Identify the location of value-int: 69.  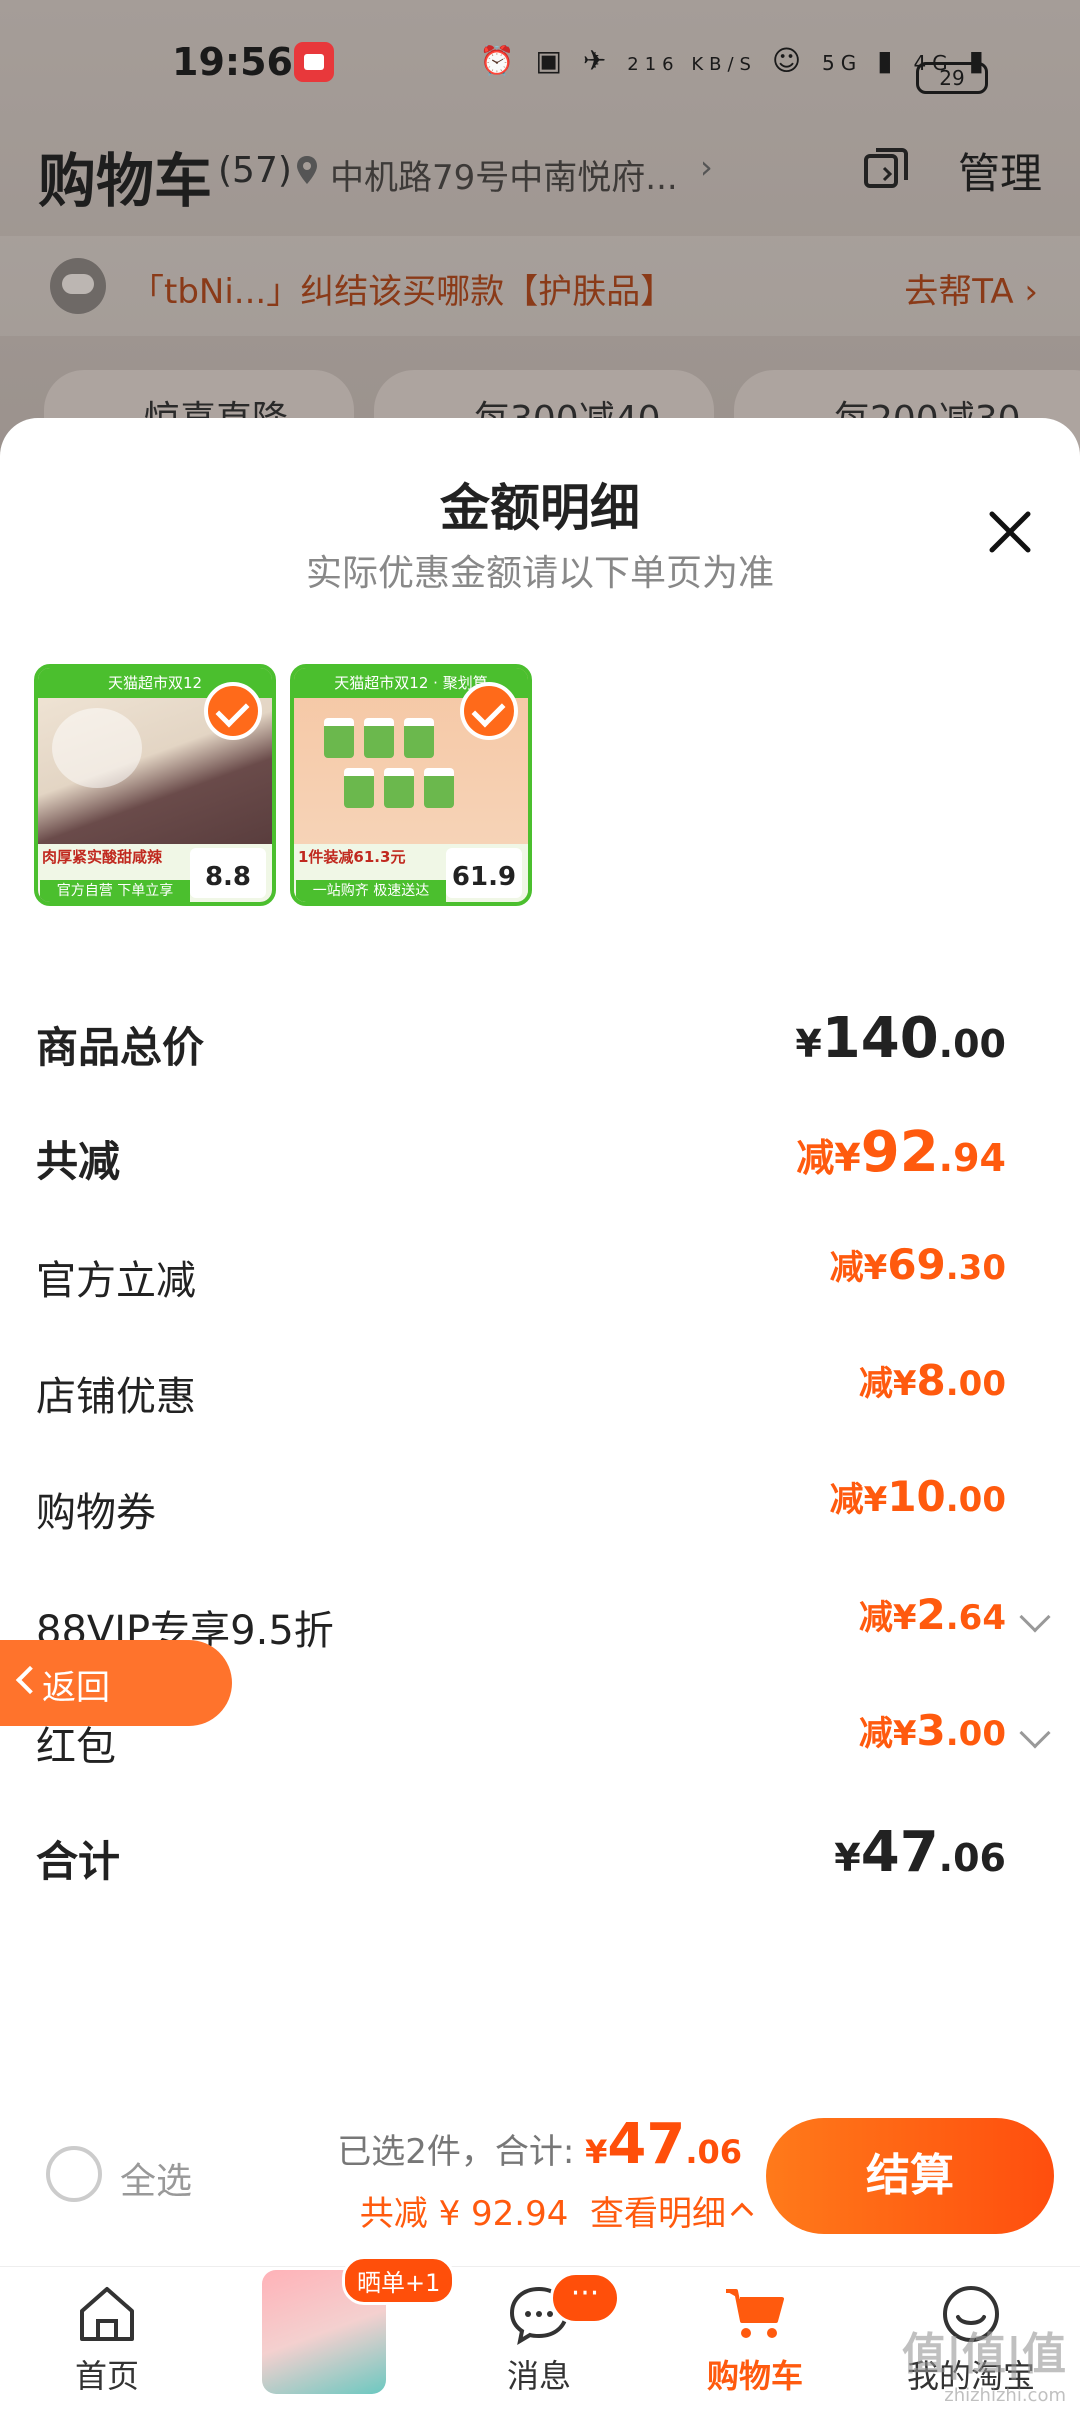
(916, 1264).